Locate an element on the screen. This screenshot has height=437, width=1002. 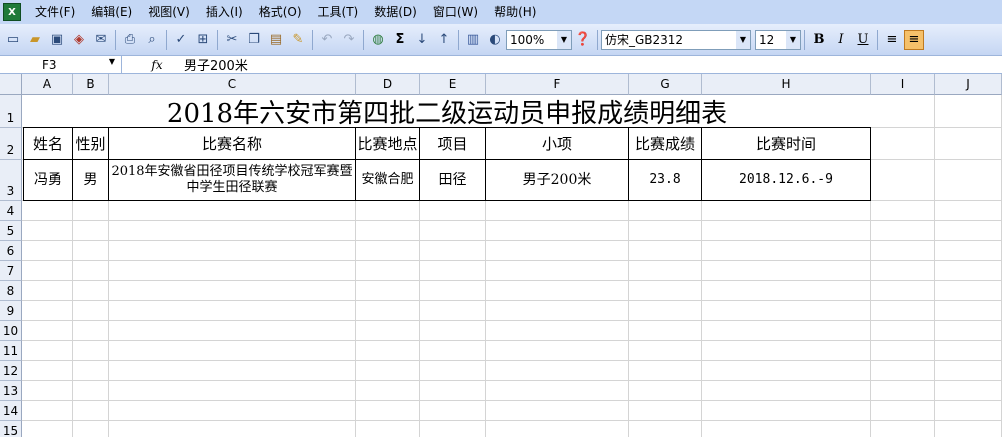
column-header: F is located at coordinates (557, 84).